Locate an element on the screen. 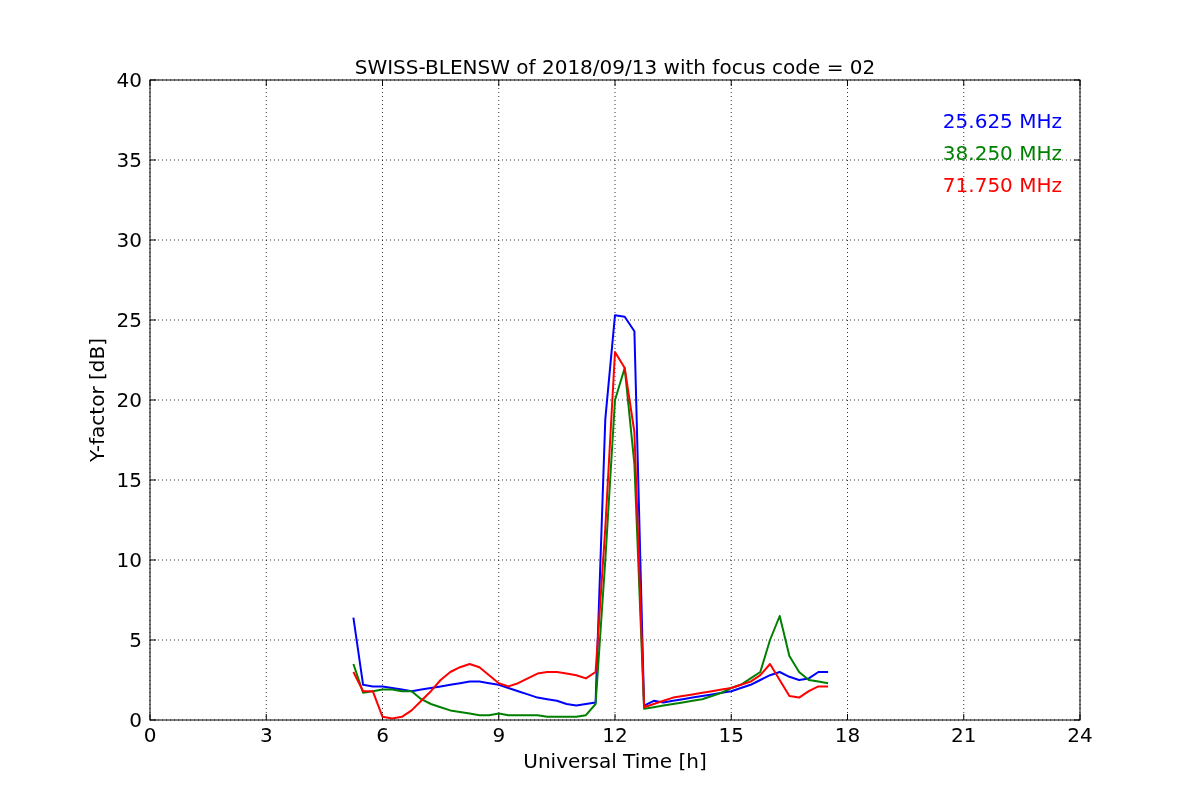 This screenshot has width=1200, height=800. tick-label: 10 is located at coordinates (129, 560).